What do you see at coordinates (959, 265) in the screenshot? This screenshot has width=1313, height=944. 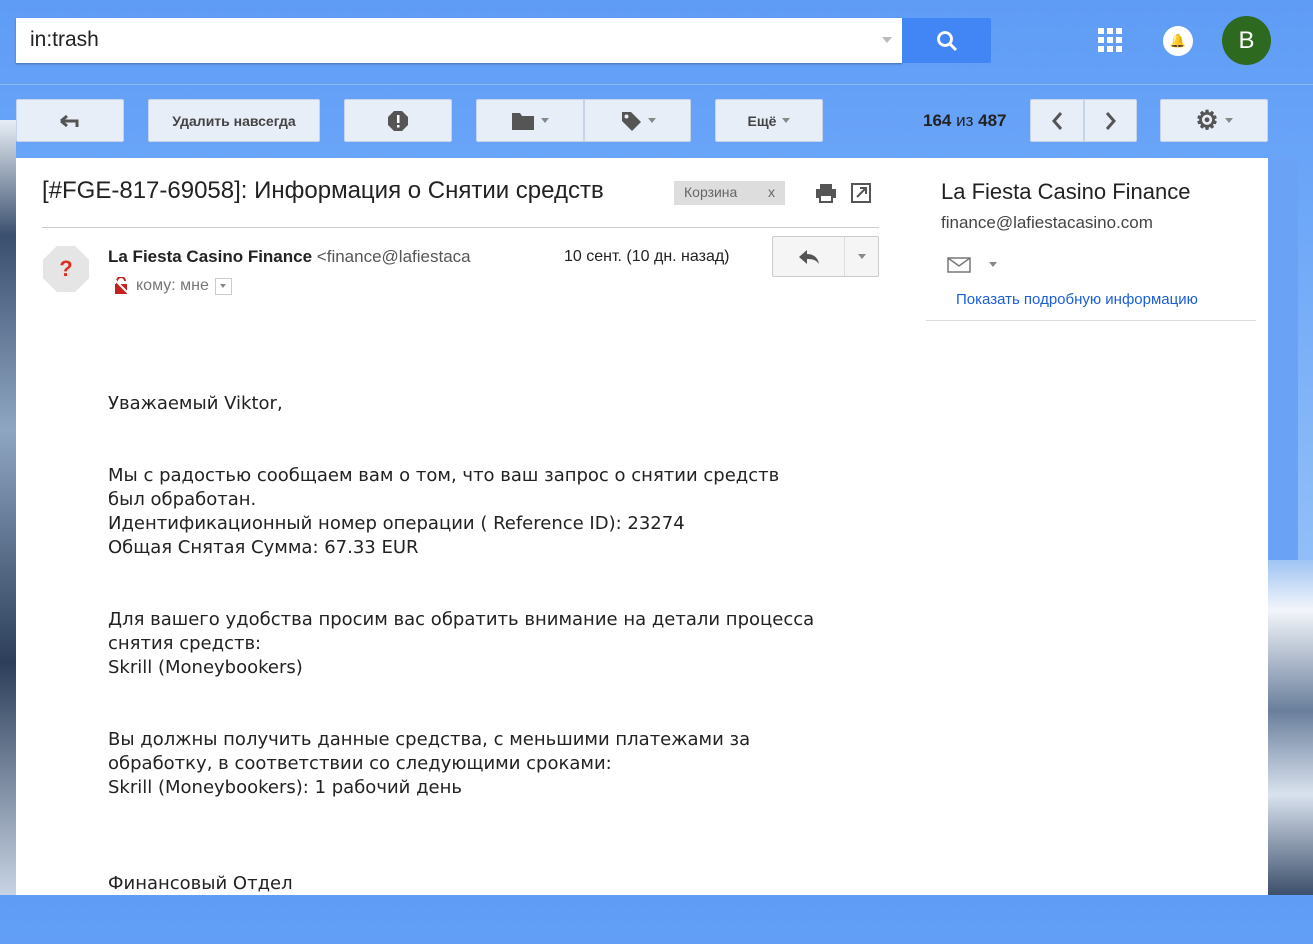 I see `email-envelope-icon` at bounding box center [959, 265].